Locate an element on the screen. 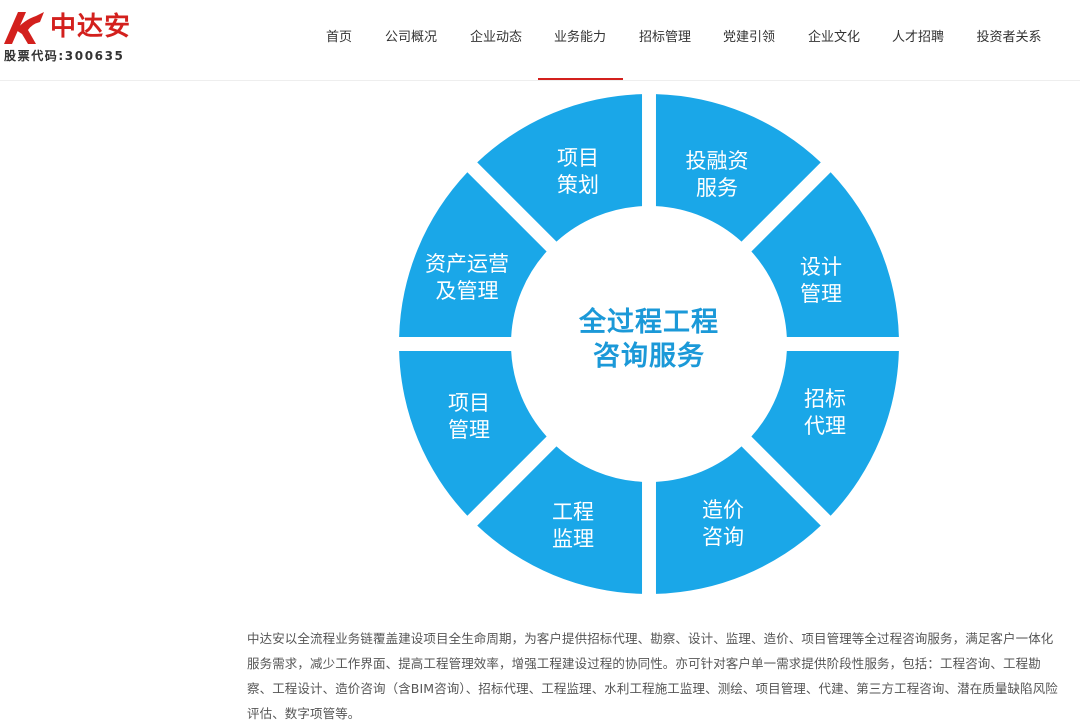 This screenshot has height=726, width=1080. nav-item-home: 首页 is located at coordinates (339, 38).